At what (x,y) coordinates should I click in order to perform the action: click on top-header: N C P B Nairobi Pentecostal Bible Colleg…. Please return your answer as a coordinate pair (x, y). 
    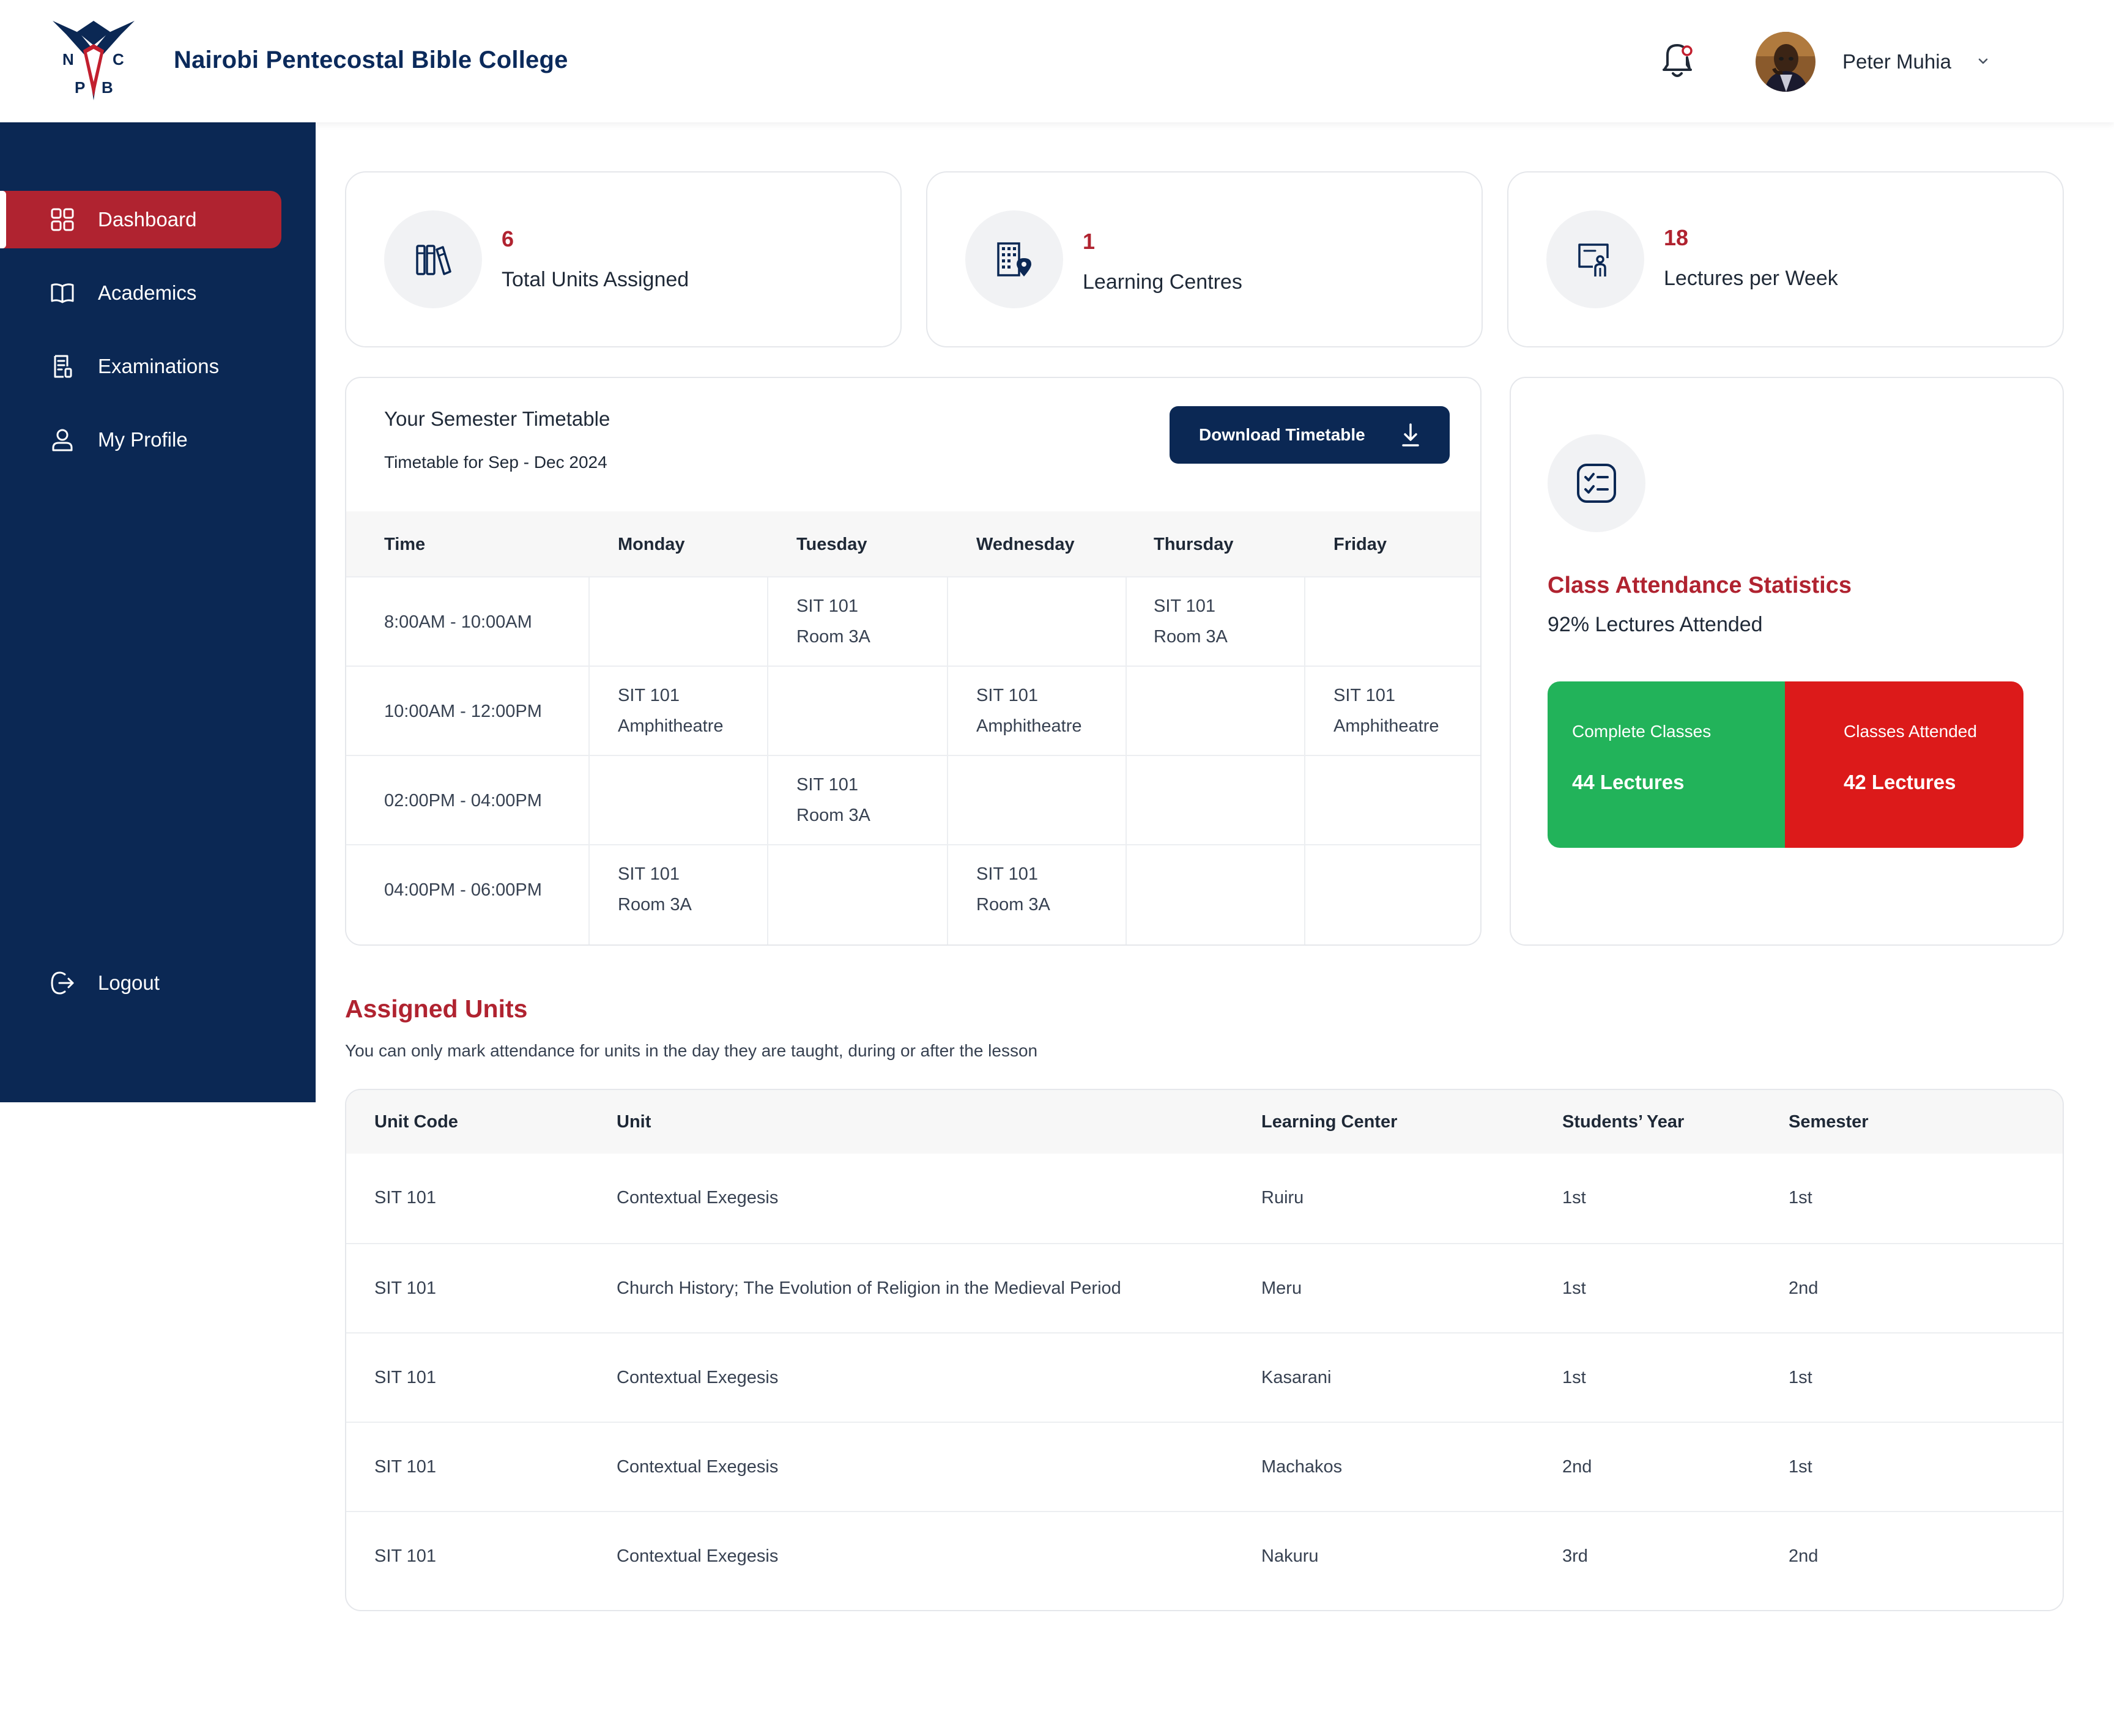
    Looking at the image, I should click on (1057, 61).